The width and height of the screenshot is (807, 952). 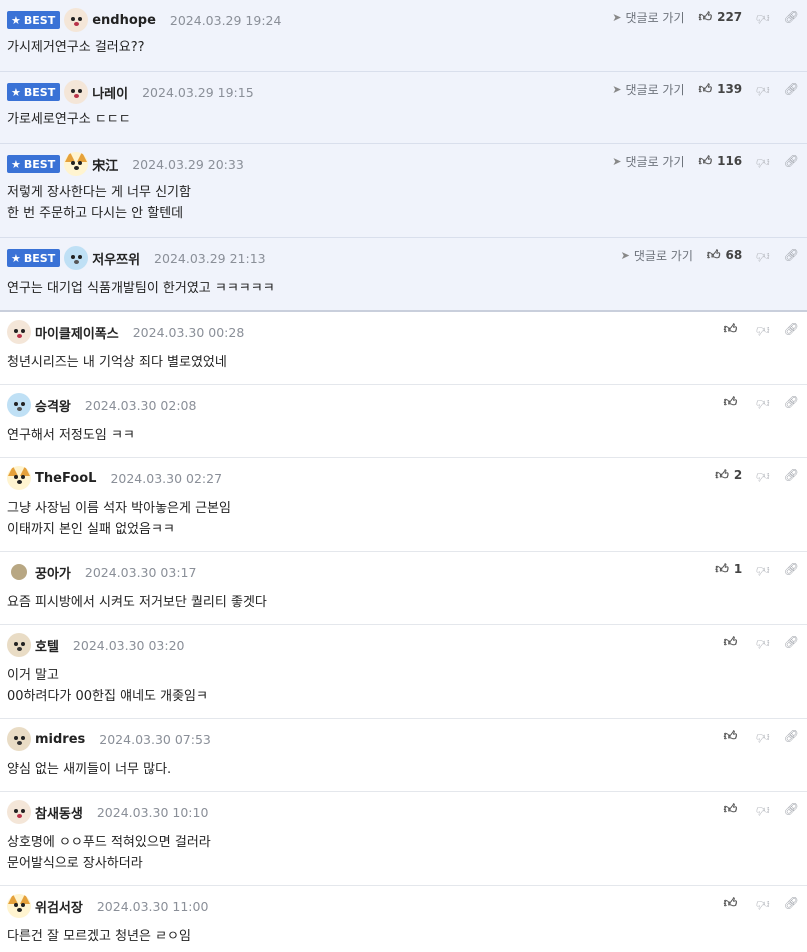 I want to click on like-button: 👍︎ 227, so click(x=721, y=17).